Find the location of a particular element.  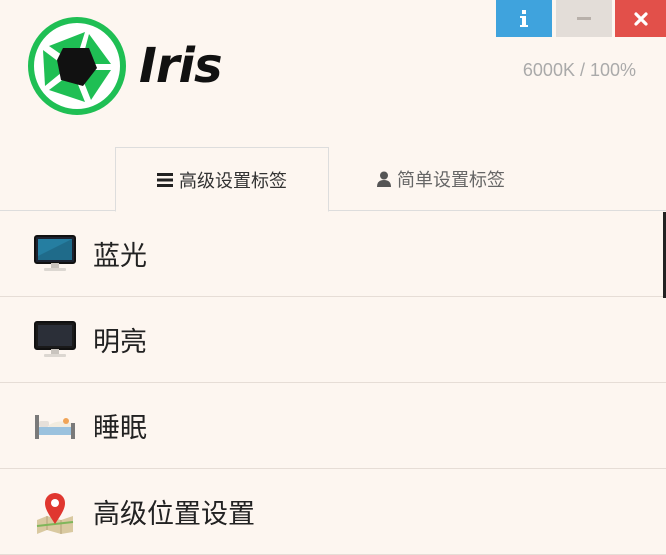

app-name: Iris is located at coordinates (181, 66).